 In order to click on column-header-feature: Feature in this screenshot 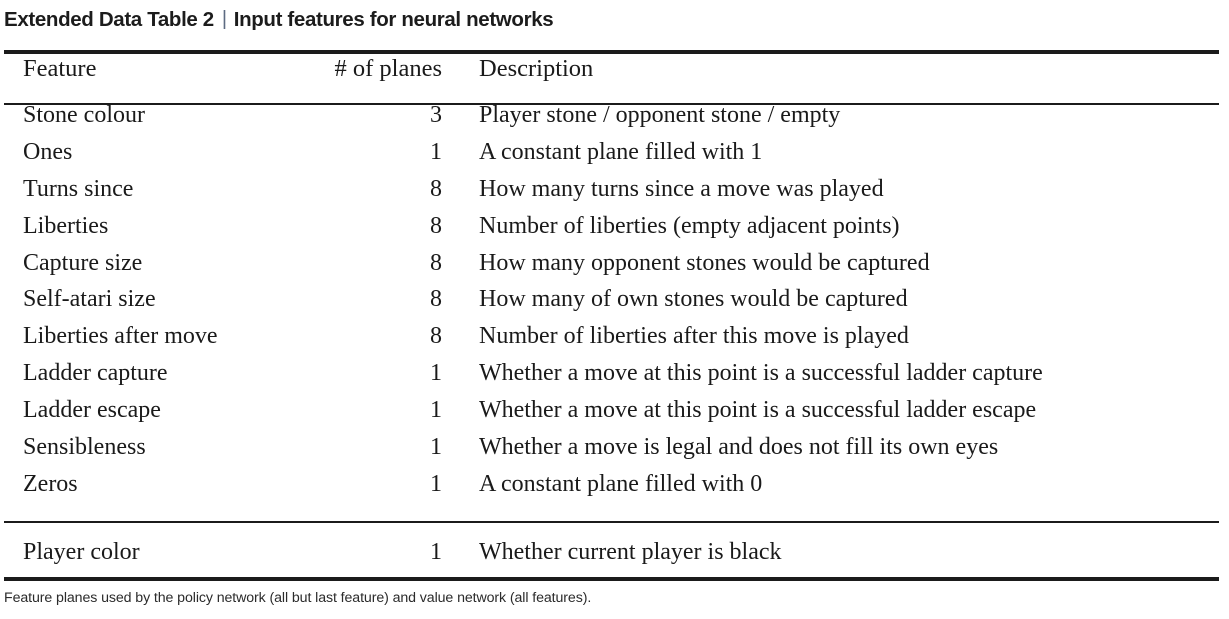, I will do `click(60, 68)`.